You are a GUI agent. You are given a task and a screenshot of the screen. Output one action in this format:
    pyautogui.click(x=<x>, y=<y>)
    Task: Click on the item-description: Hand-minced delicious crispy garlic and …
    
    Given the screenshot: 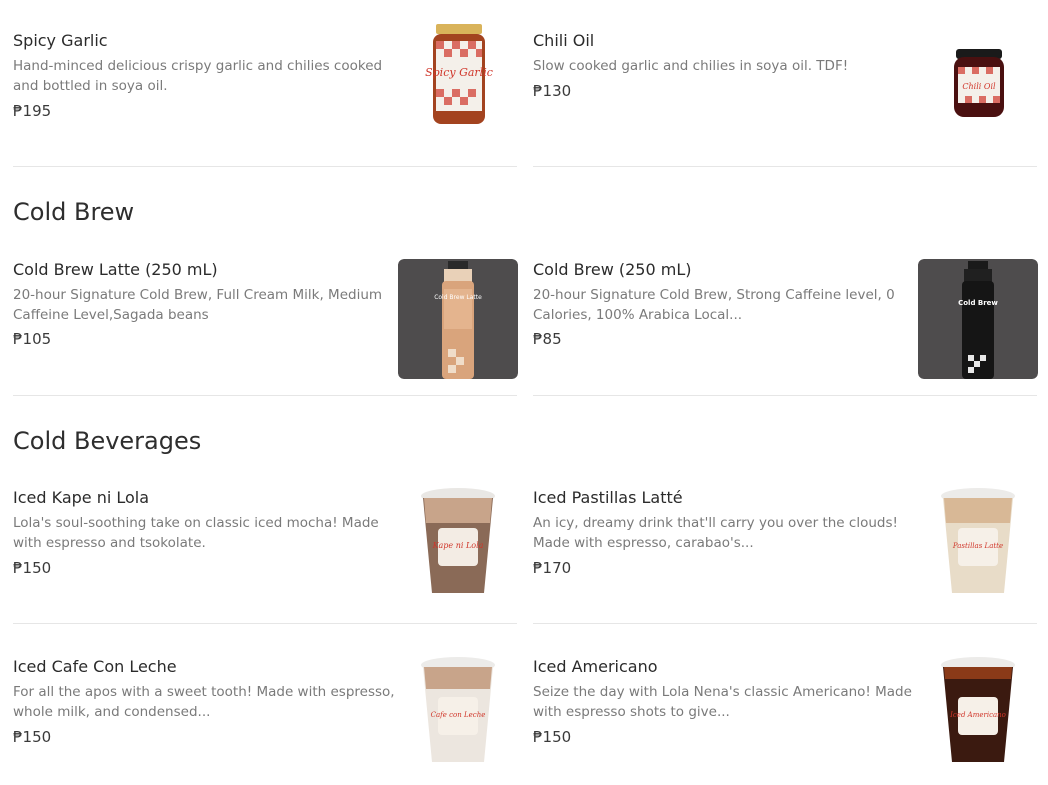 What is the action you would take?
    pyautogui.click(x=198, y=76)
    